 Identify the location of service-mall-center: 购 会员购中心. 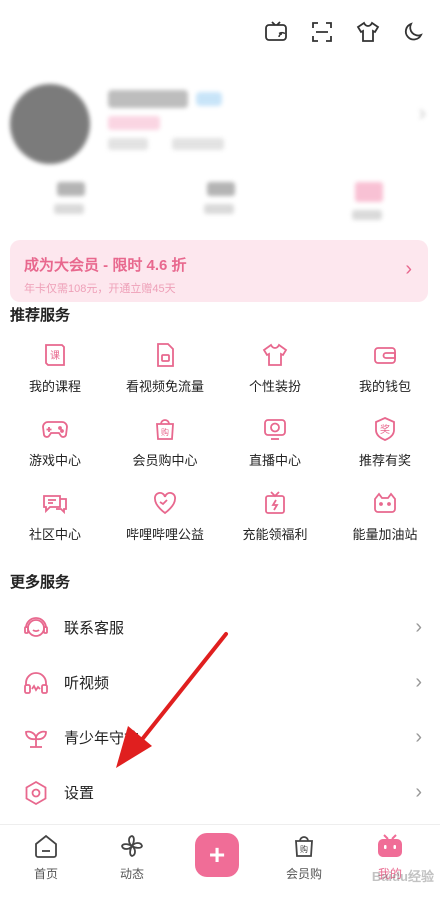
(165, 441).